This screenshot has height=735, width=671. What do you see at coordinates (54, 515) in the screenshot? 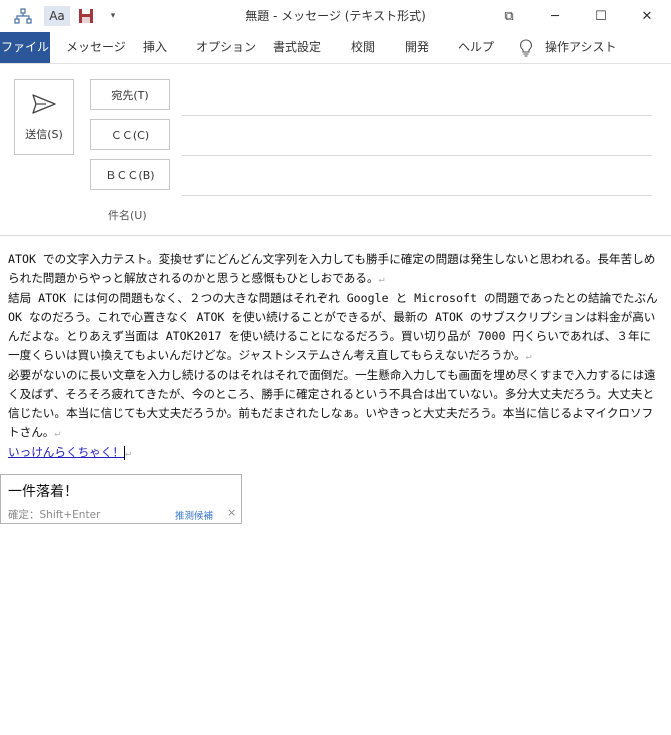
I see `ime-confirm-hint: 確定：Shift+Enter` at bounding box center [54, 515].